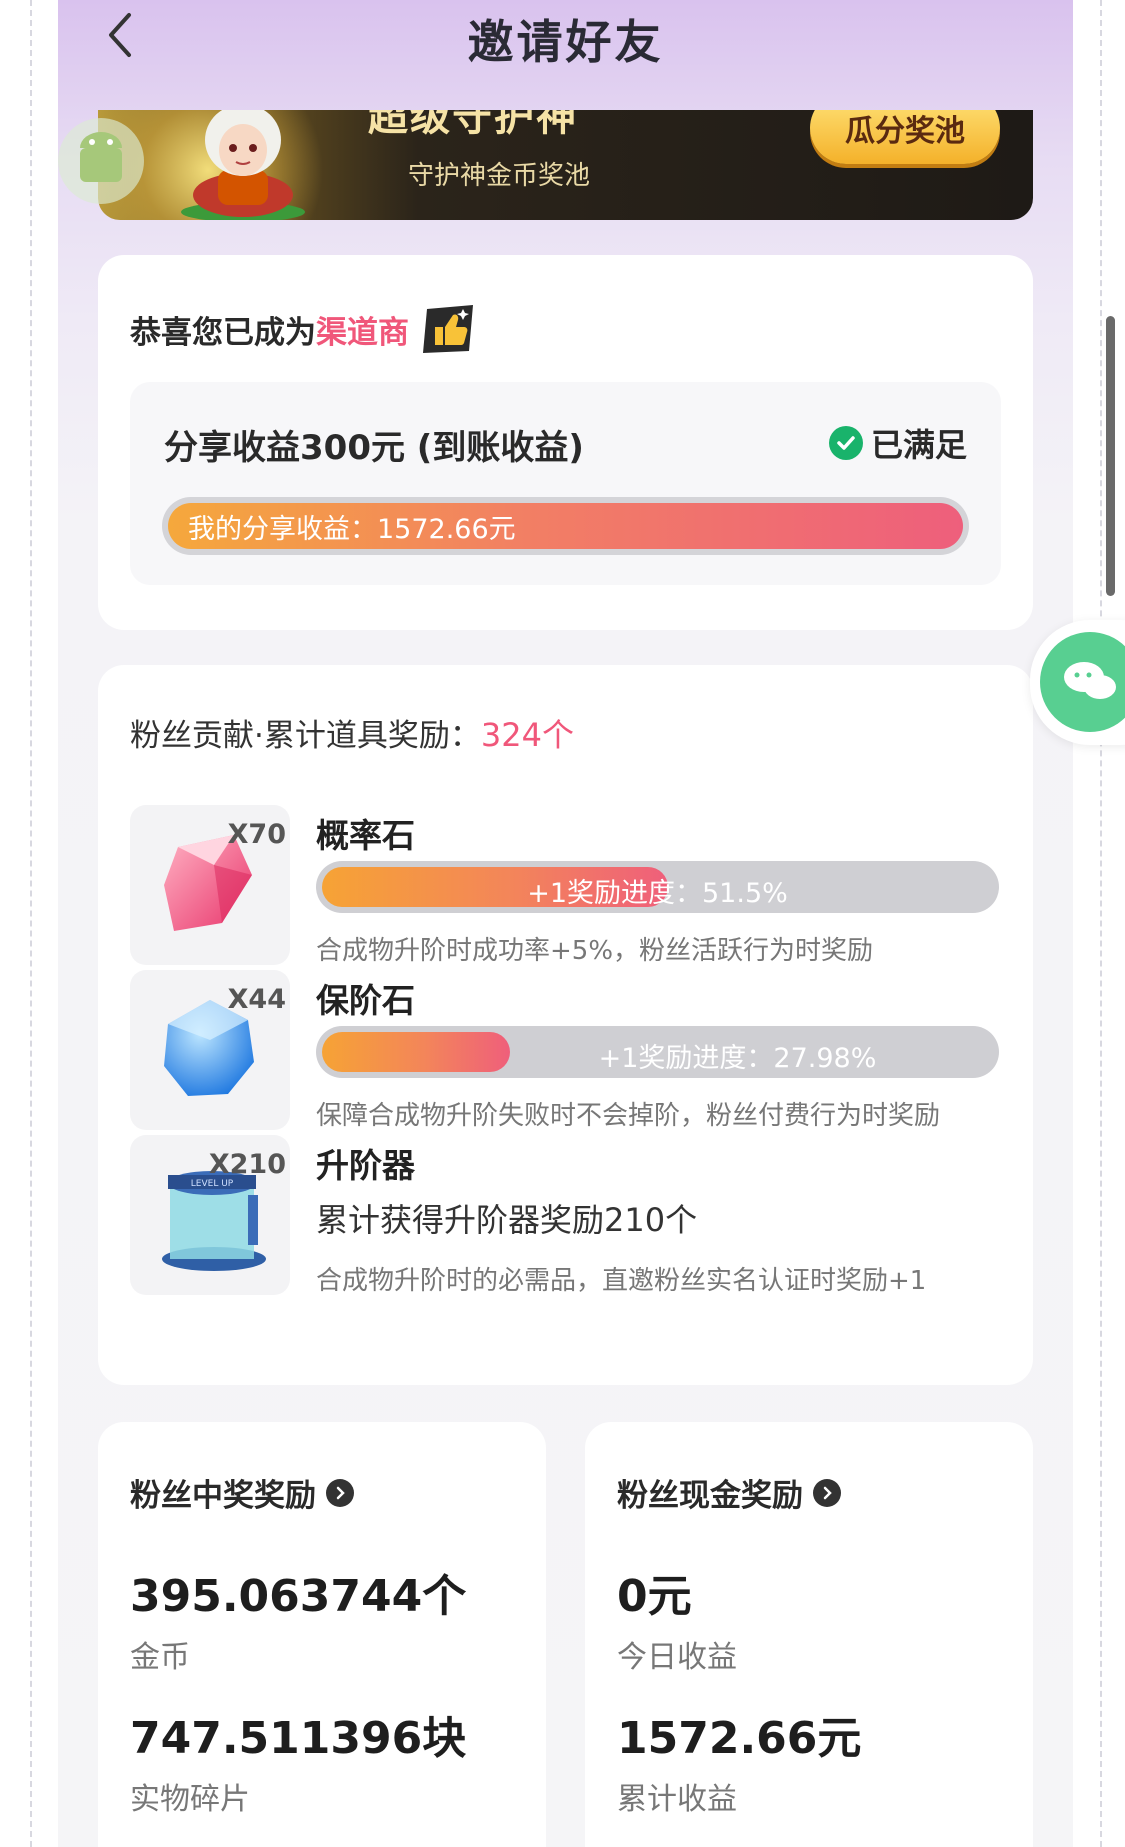  Describe the element at coordinates (448, 329) in the screenshot. I see `thumbs-up-icon` at that location.